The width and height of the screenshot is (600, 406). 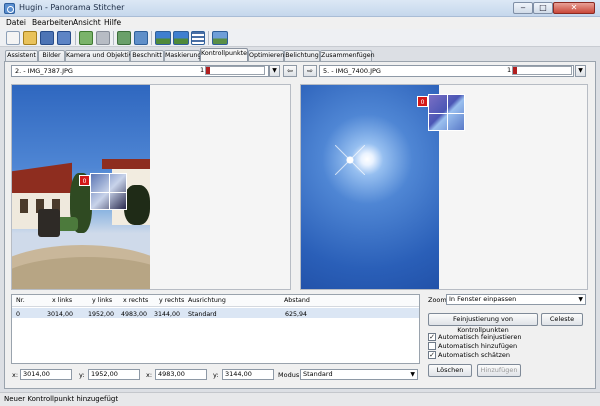 What do you see at coordinates (72, 7) in the screenshot?
I see `window-title: Hugin - Panorama Stitcher` at bounding box center [72, 7].